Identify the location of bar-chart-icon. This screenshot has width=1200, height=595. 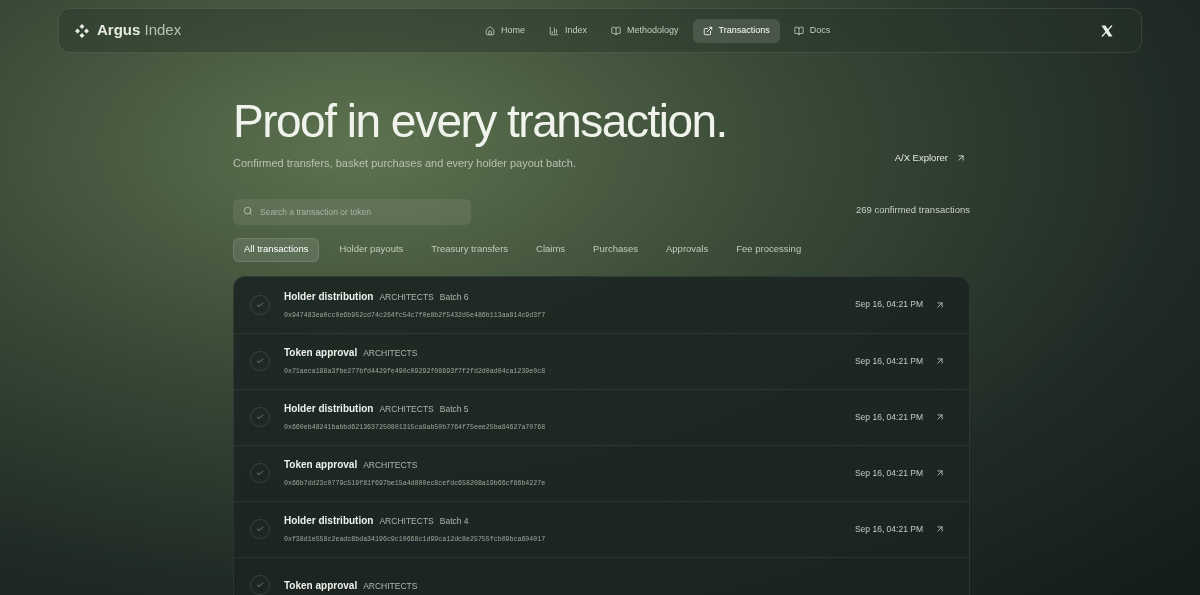
(554, 30).